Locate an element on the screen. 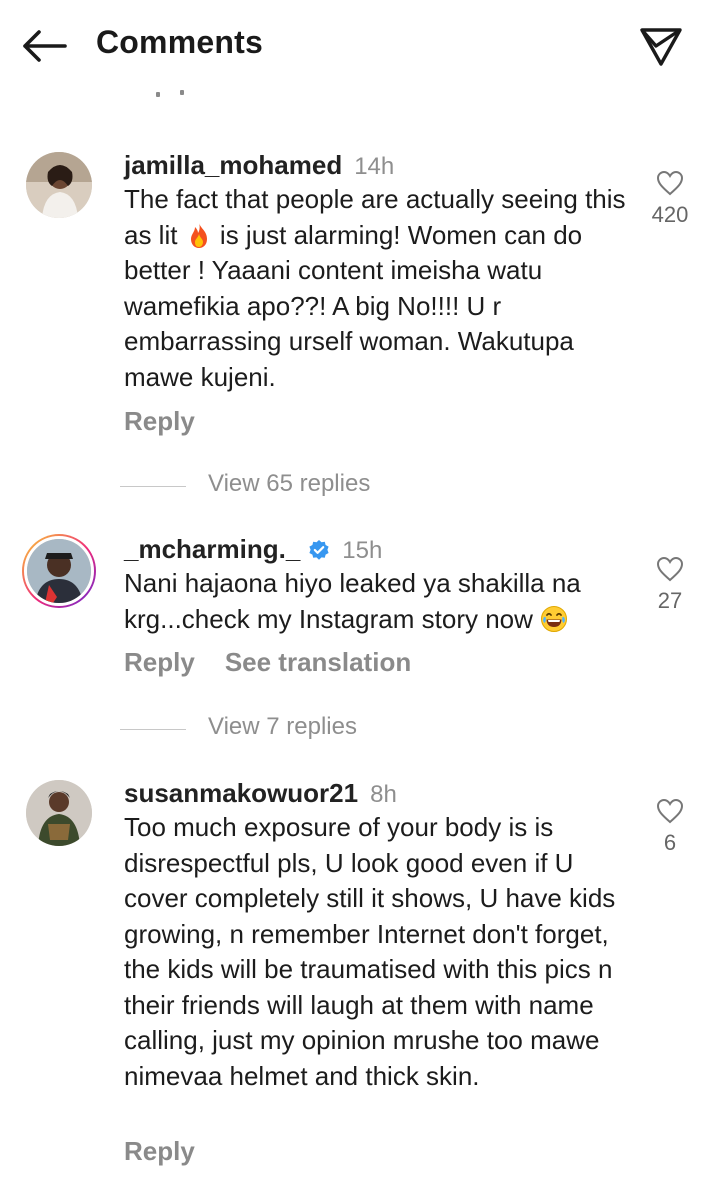 The width and height of the screenshot is (706, 1200). header-bar: Comments is located at coordinates (353, 46).